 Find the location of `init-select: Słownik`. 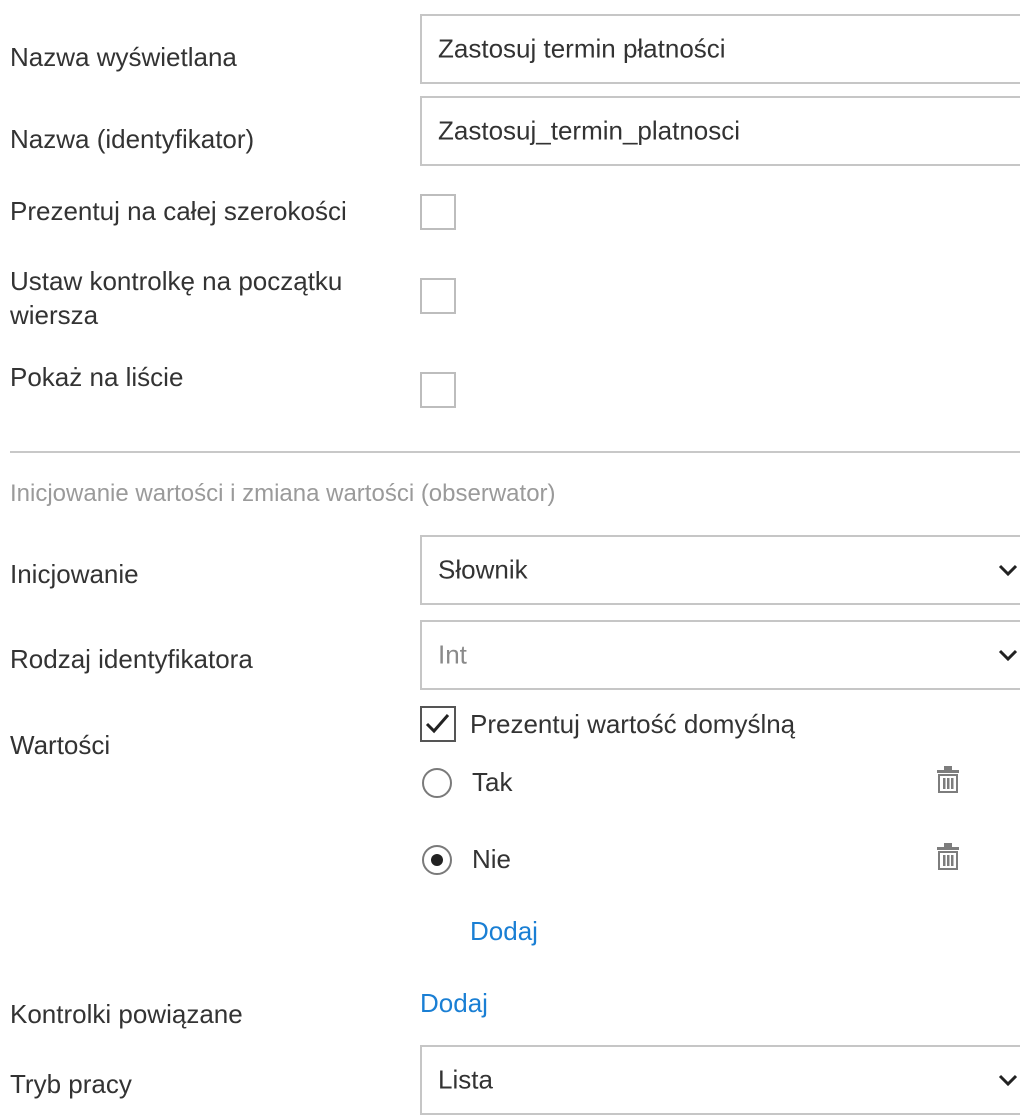

init-select: Słownik is located at coordinates (720, 570).